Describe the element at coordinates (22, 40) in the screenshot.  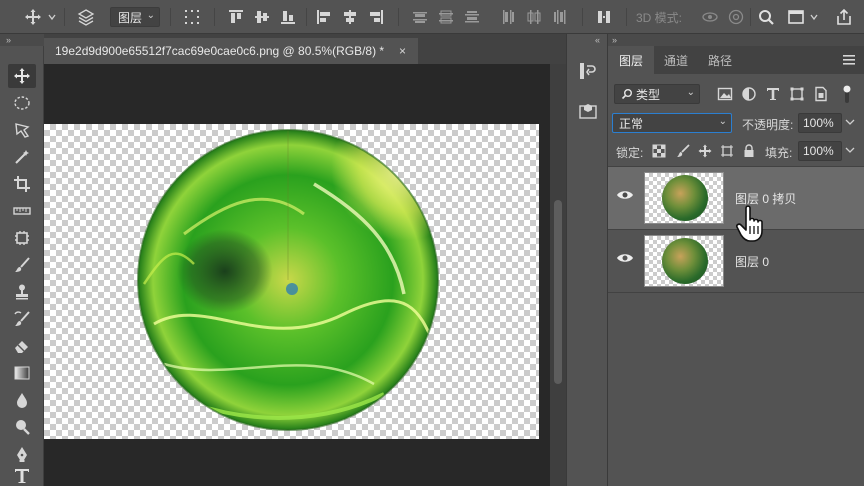
I see `tools-collapse-icon: »` at that location.